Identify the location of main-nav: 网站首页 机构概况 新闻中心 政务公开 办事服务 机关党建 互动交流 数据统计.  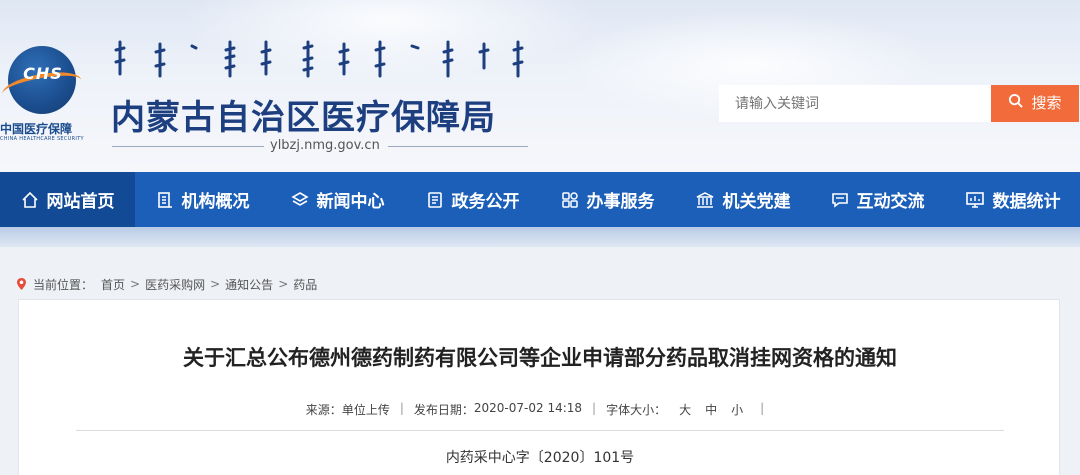
(540, 199).